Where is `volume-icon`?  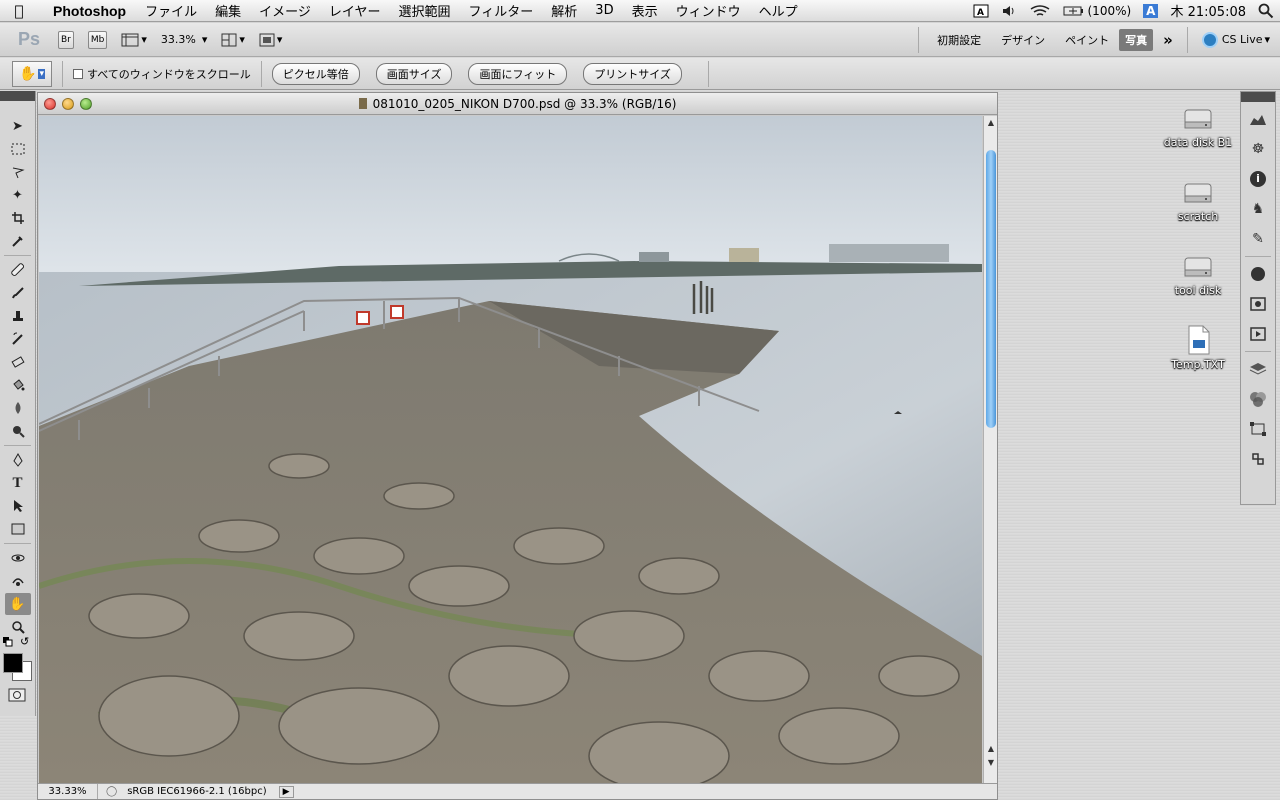
volume-icon is located at coordinates (1009, 11).